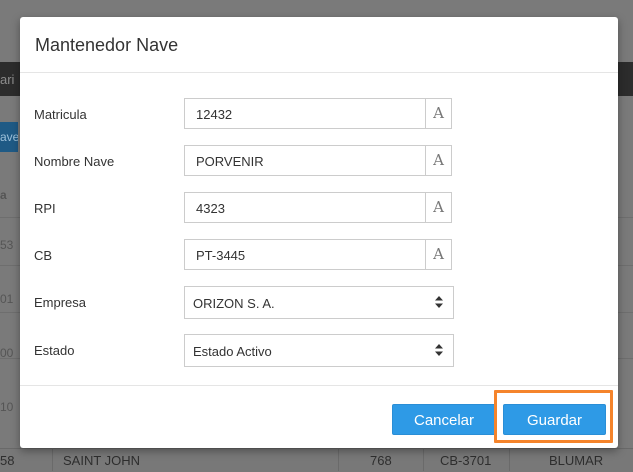 The height and width of the screenshot is (472, 633). I want to click on matricula-value: 12432, so click(214, 114).